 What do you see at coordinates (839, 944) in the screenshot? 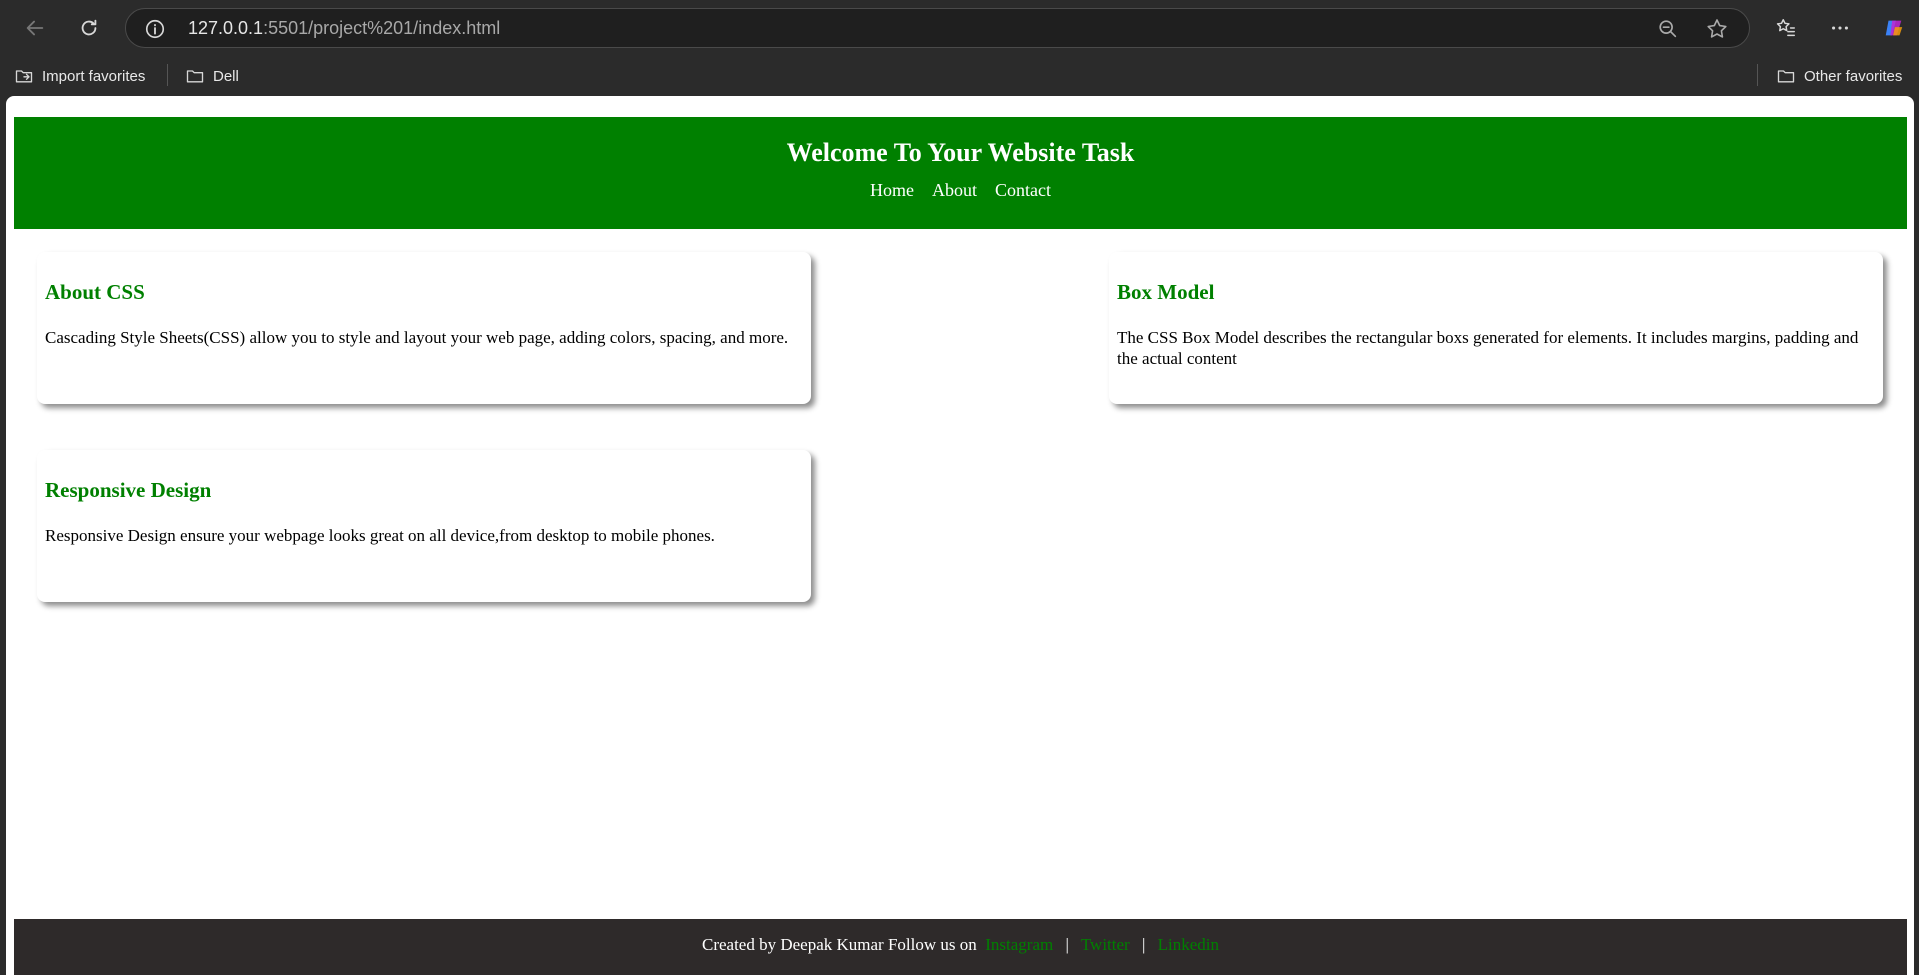
I see `footer-credit-text: Created by Deepak Kumar Follow us on` at bounding box center [839, 944].